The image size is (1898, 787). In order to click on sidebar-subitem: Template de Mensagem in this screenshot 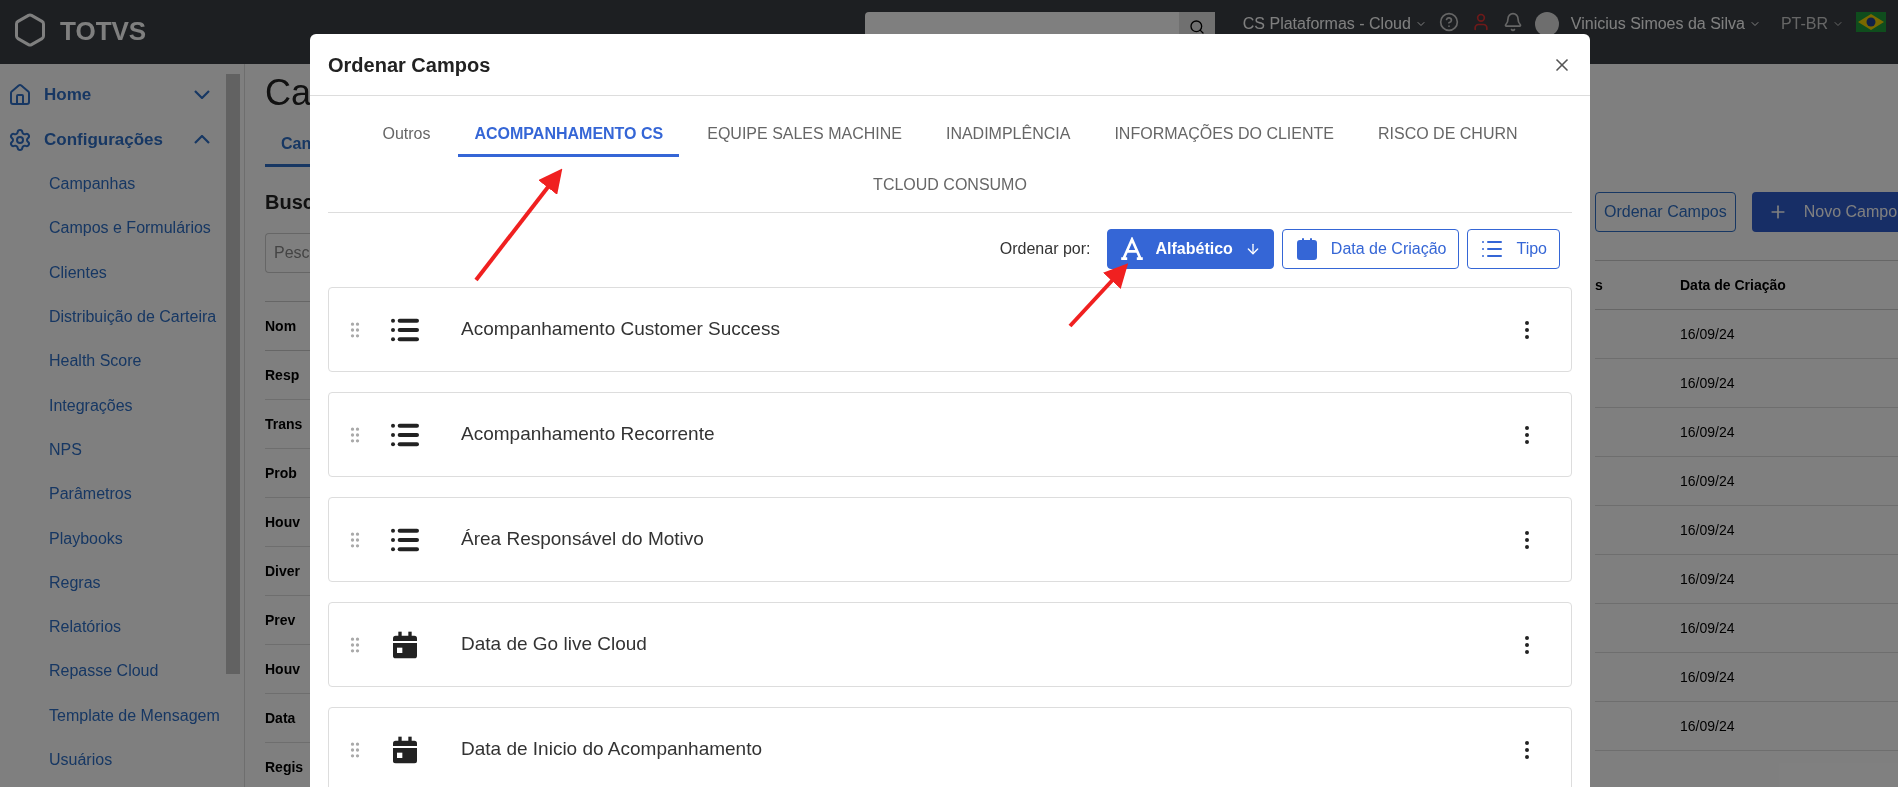, I will do `click(122, 715)`.